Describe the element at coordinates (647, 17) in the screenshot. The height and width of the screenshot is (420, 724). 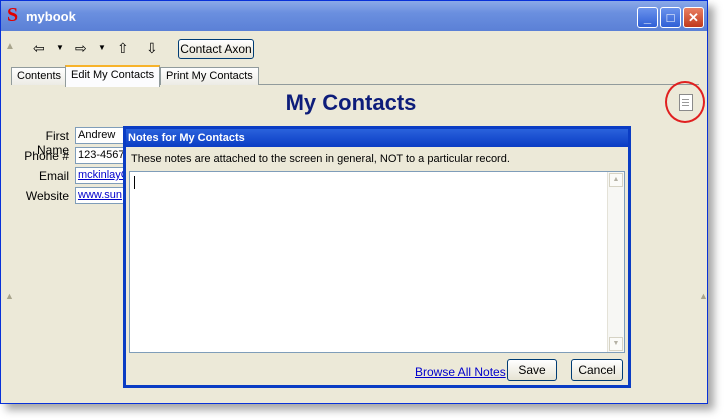
I see `minimize-button: _` at that location.